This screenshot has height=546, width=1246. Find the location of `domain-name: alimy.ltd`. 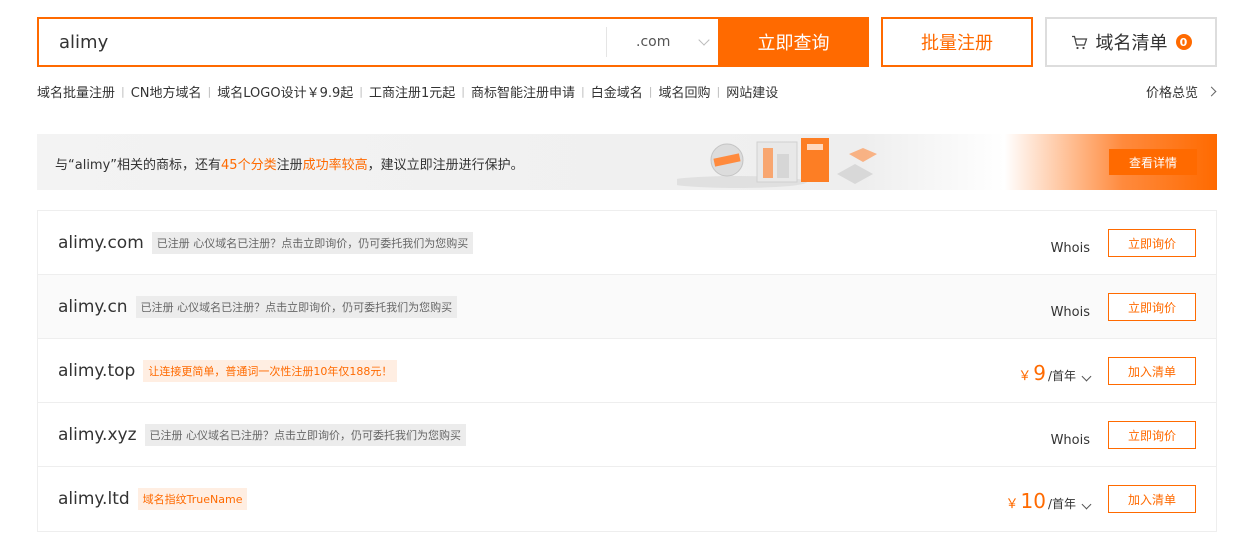

domain-name: alimy.ltd is located at coordinates (94, 499).